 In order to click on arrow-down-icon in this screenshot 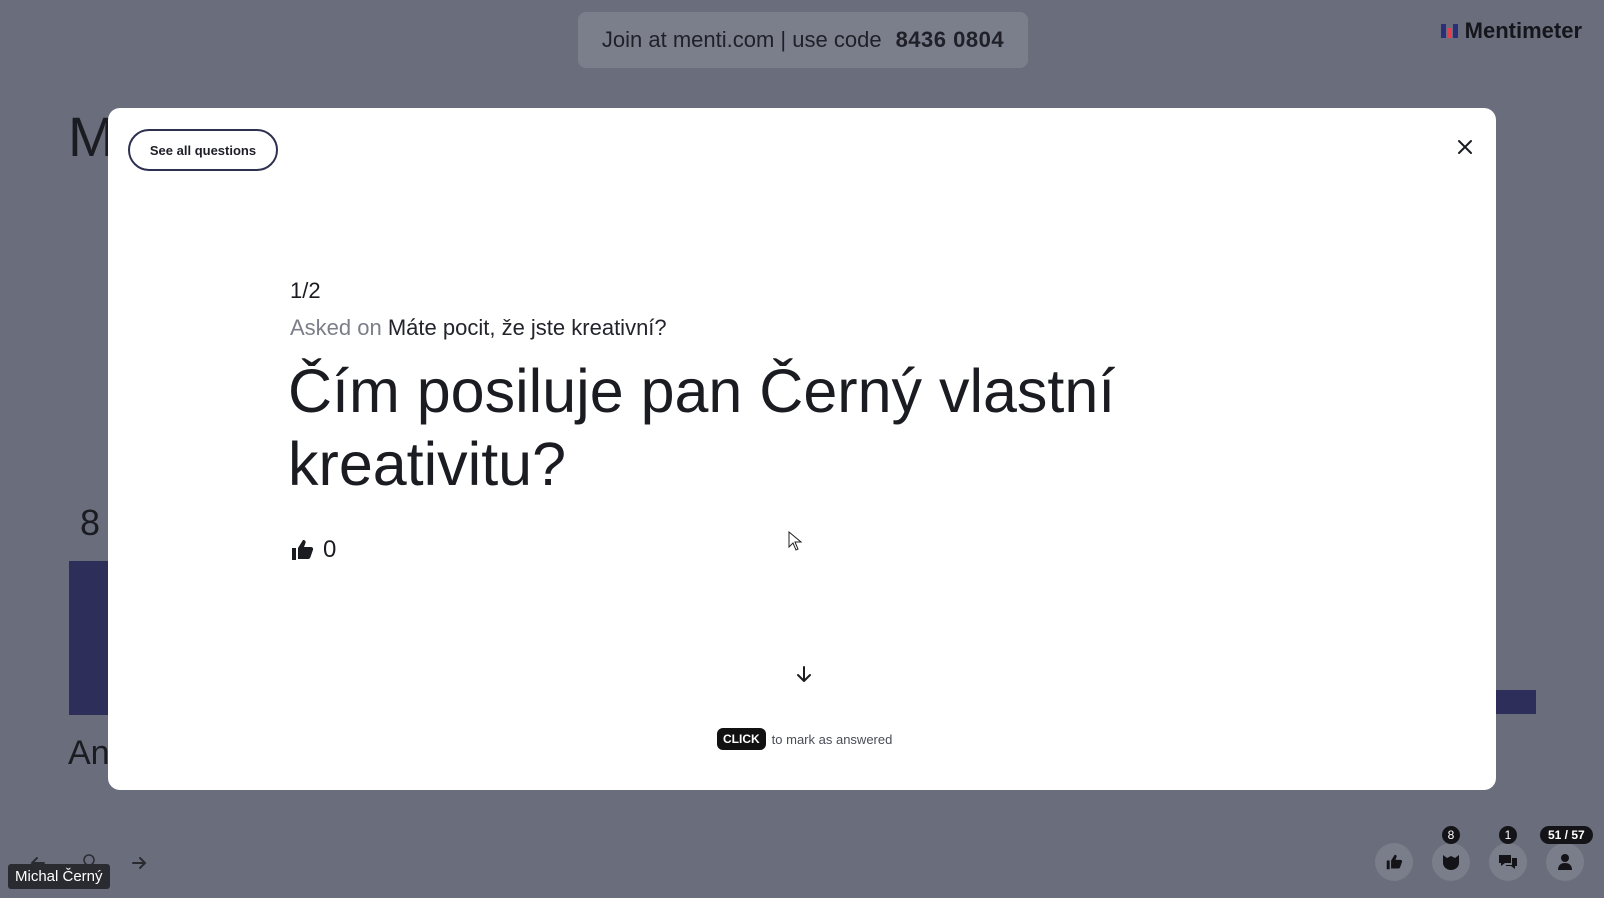, I will do `click(804, 674)`.